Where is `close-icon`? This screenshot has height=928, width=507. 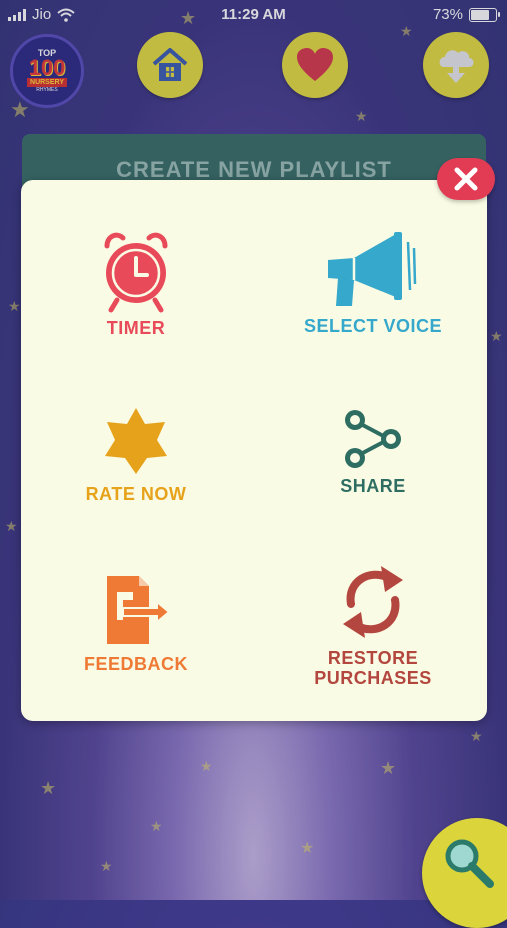 close-icon is located at coordinates (466, 179).